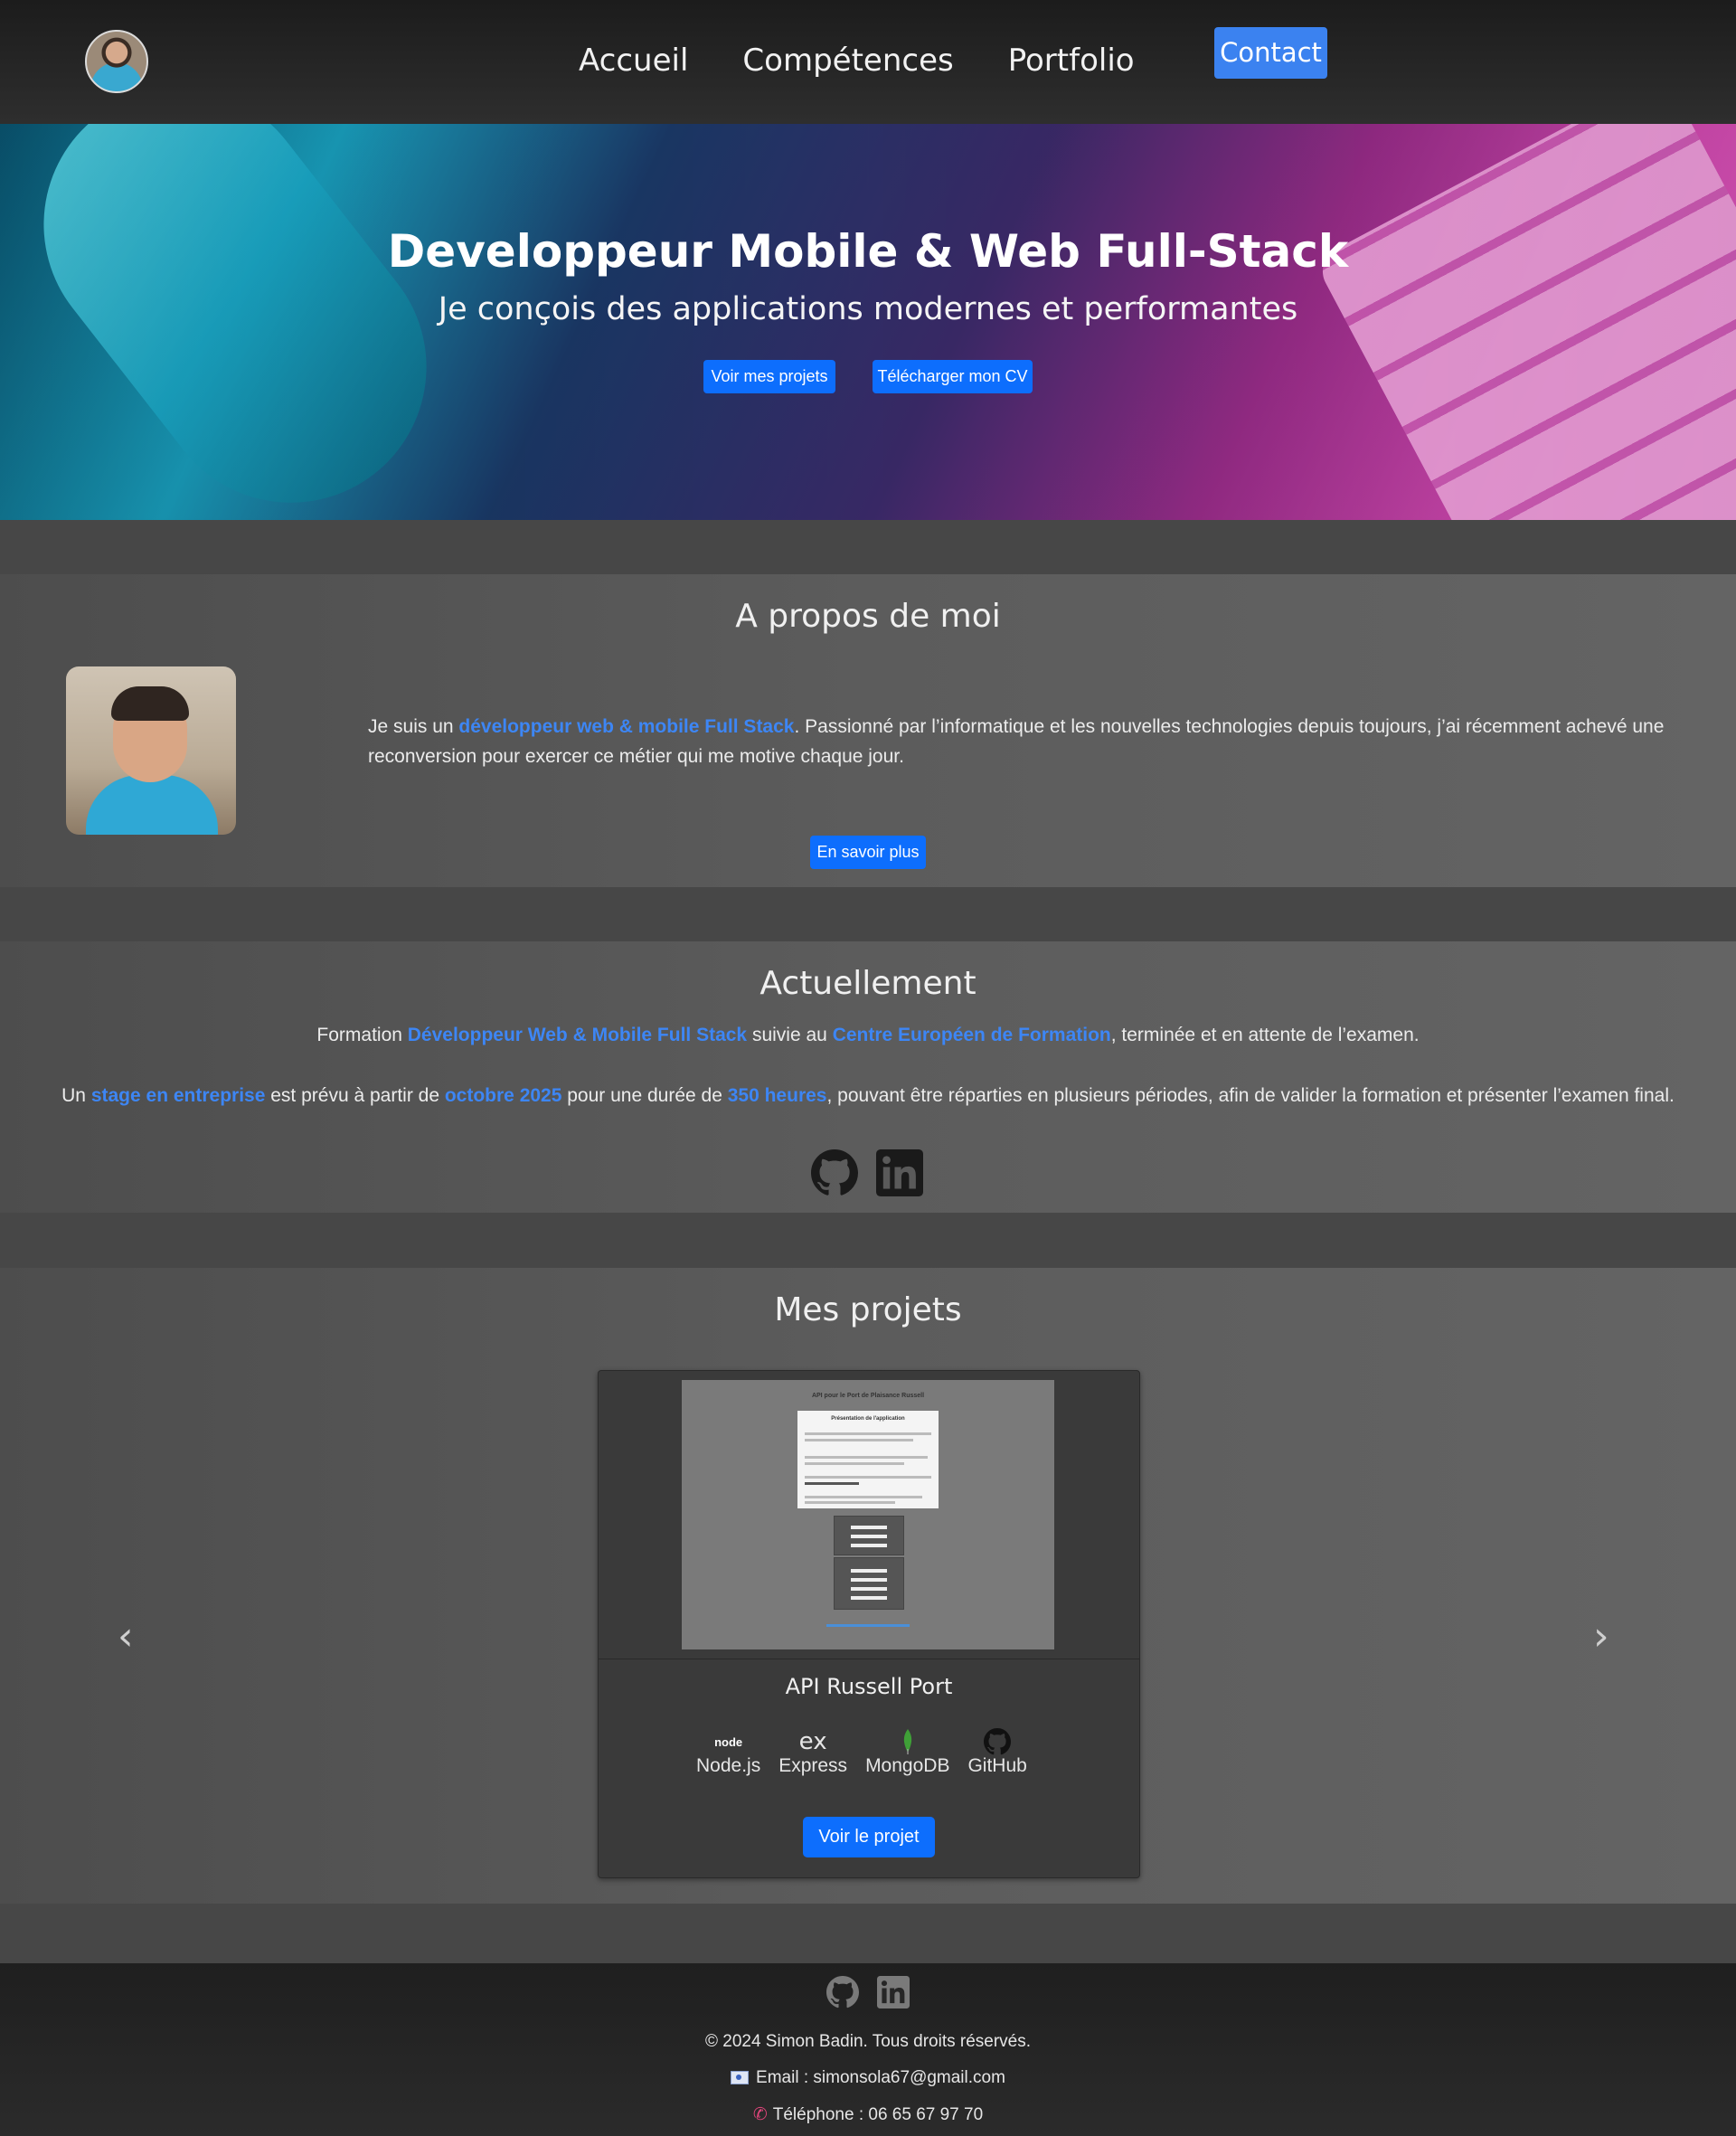 The height and width of the screenshot is (2136, 1736). I want to click on social-icons, so click(867, 1175).